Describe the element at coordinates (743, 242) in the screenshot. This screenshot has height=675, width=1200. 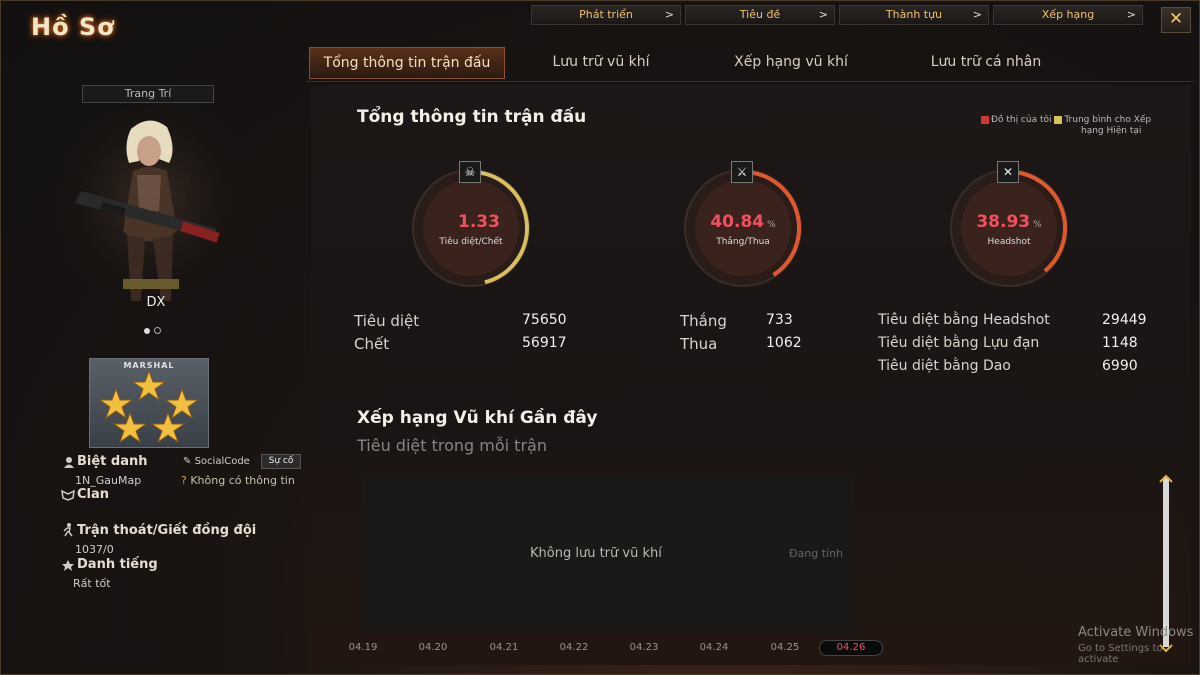
I see `gauge-winrate-label: Thắng/Thua` at that location.